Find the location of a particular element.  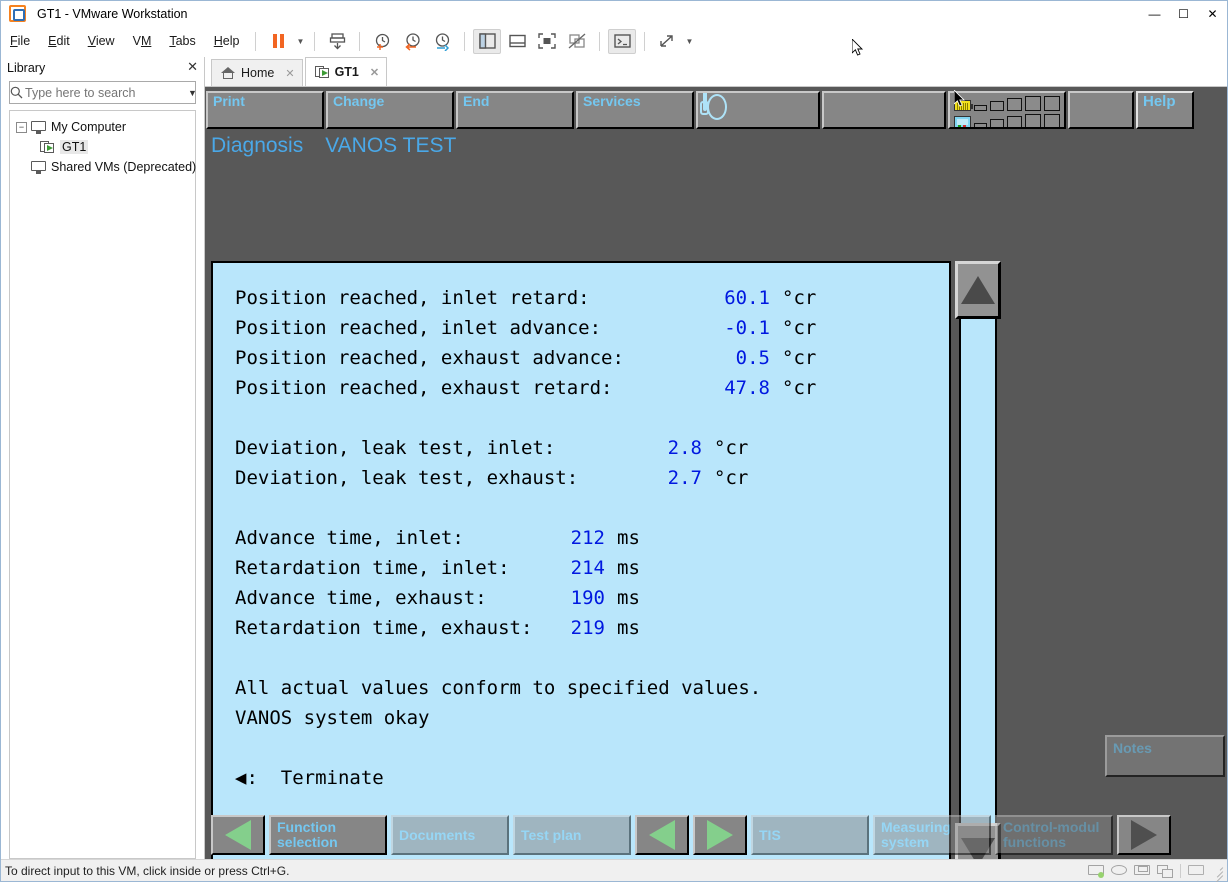

measuring-system-button: Measuring system is located at coordinates (932, 835).